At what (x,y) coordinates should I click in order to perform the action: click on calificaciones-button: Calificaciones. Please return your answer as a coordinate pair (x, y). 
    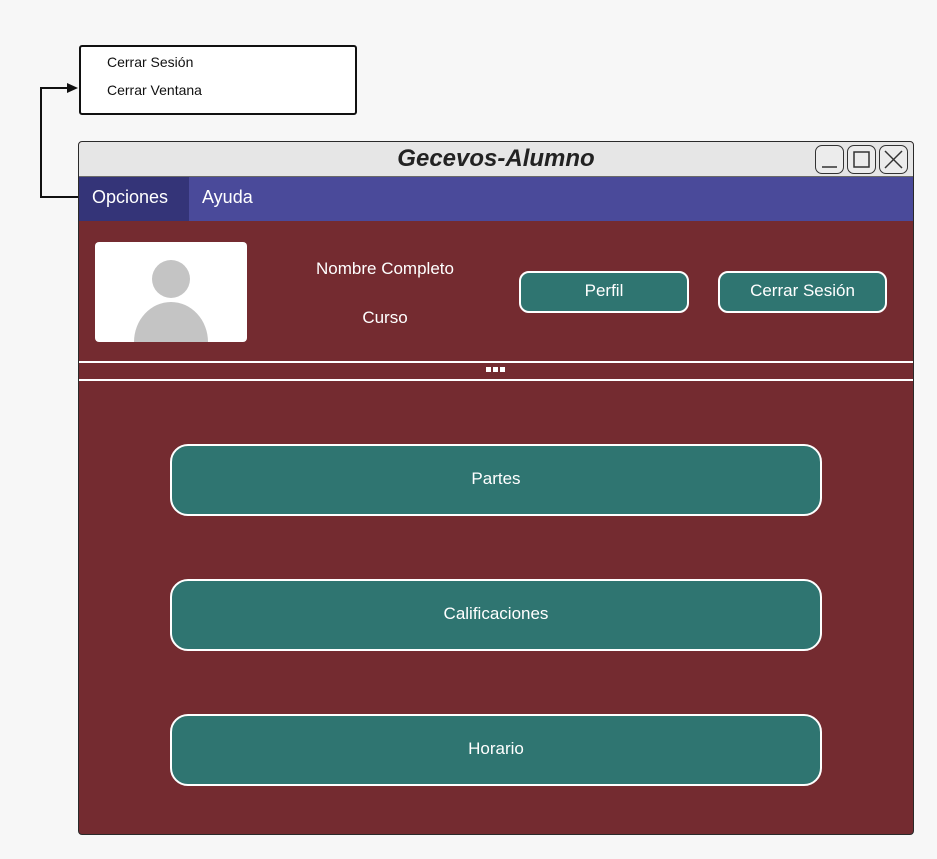
    Looking at the image, I should click on (496, 615).